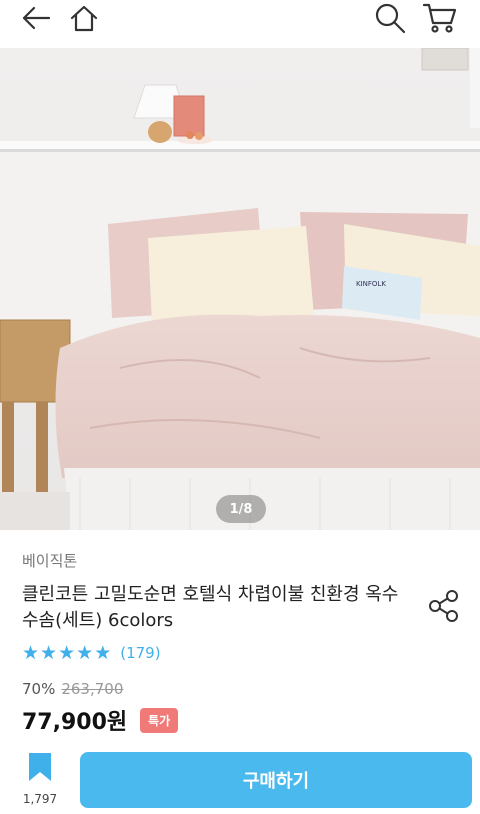 The height and width of the screenshot is (814, 480). What do you see at coordinates (140, 653) in the screenshot?
I see `review-count: (179)` at bounding box center [140, 653].